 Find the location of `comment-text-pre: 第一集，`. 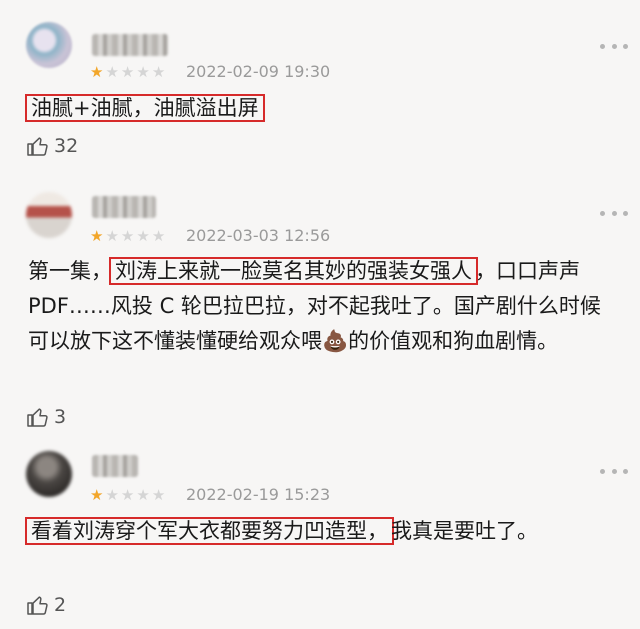

comment-text-pre: 第一集， is located at coordinates (70, 271).